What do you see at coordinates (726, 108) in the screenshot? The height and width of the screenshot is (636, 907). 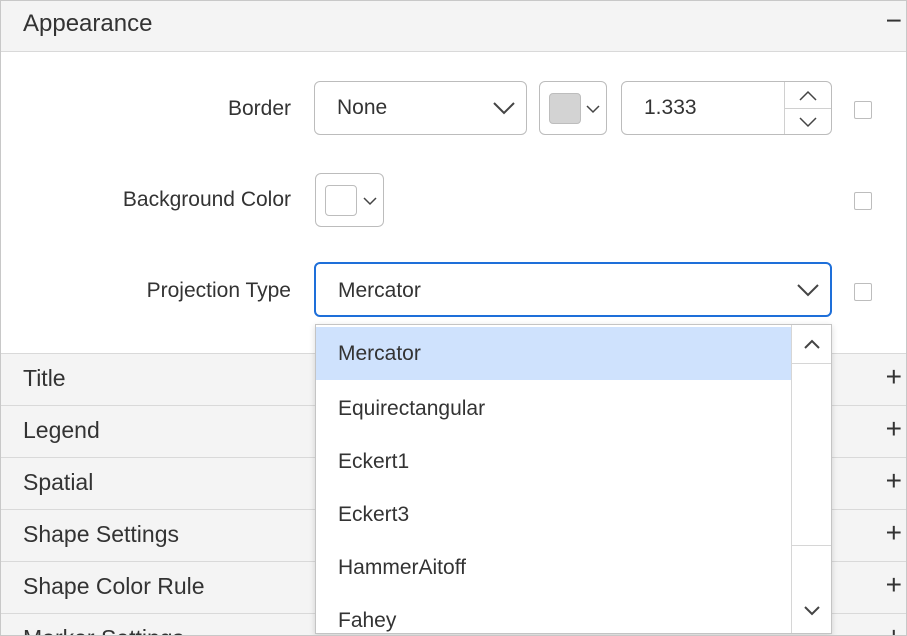 I see `border-width-stepper: 1.333` at bounding box center [726, 108].